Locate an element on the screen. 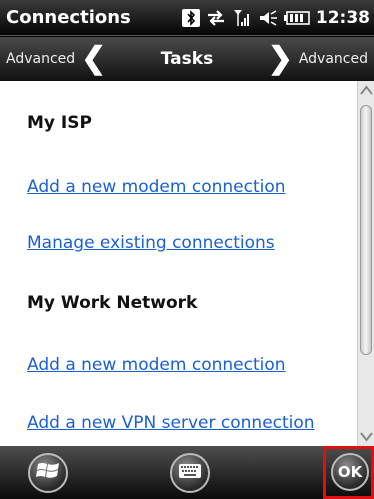 This screenshot has width=374, height=499. keyboard-button is located at coordinates (190, 473).